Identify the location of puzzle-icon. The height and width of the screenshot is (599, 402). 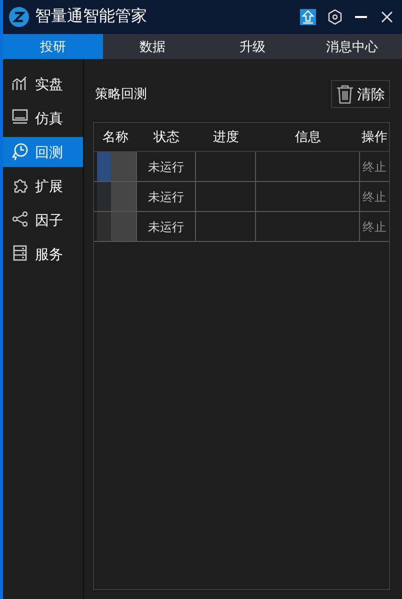
(21, 186).